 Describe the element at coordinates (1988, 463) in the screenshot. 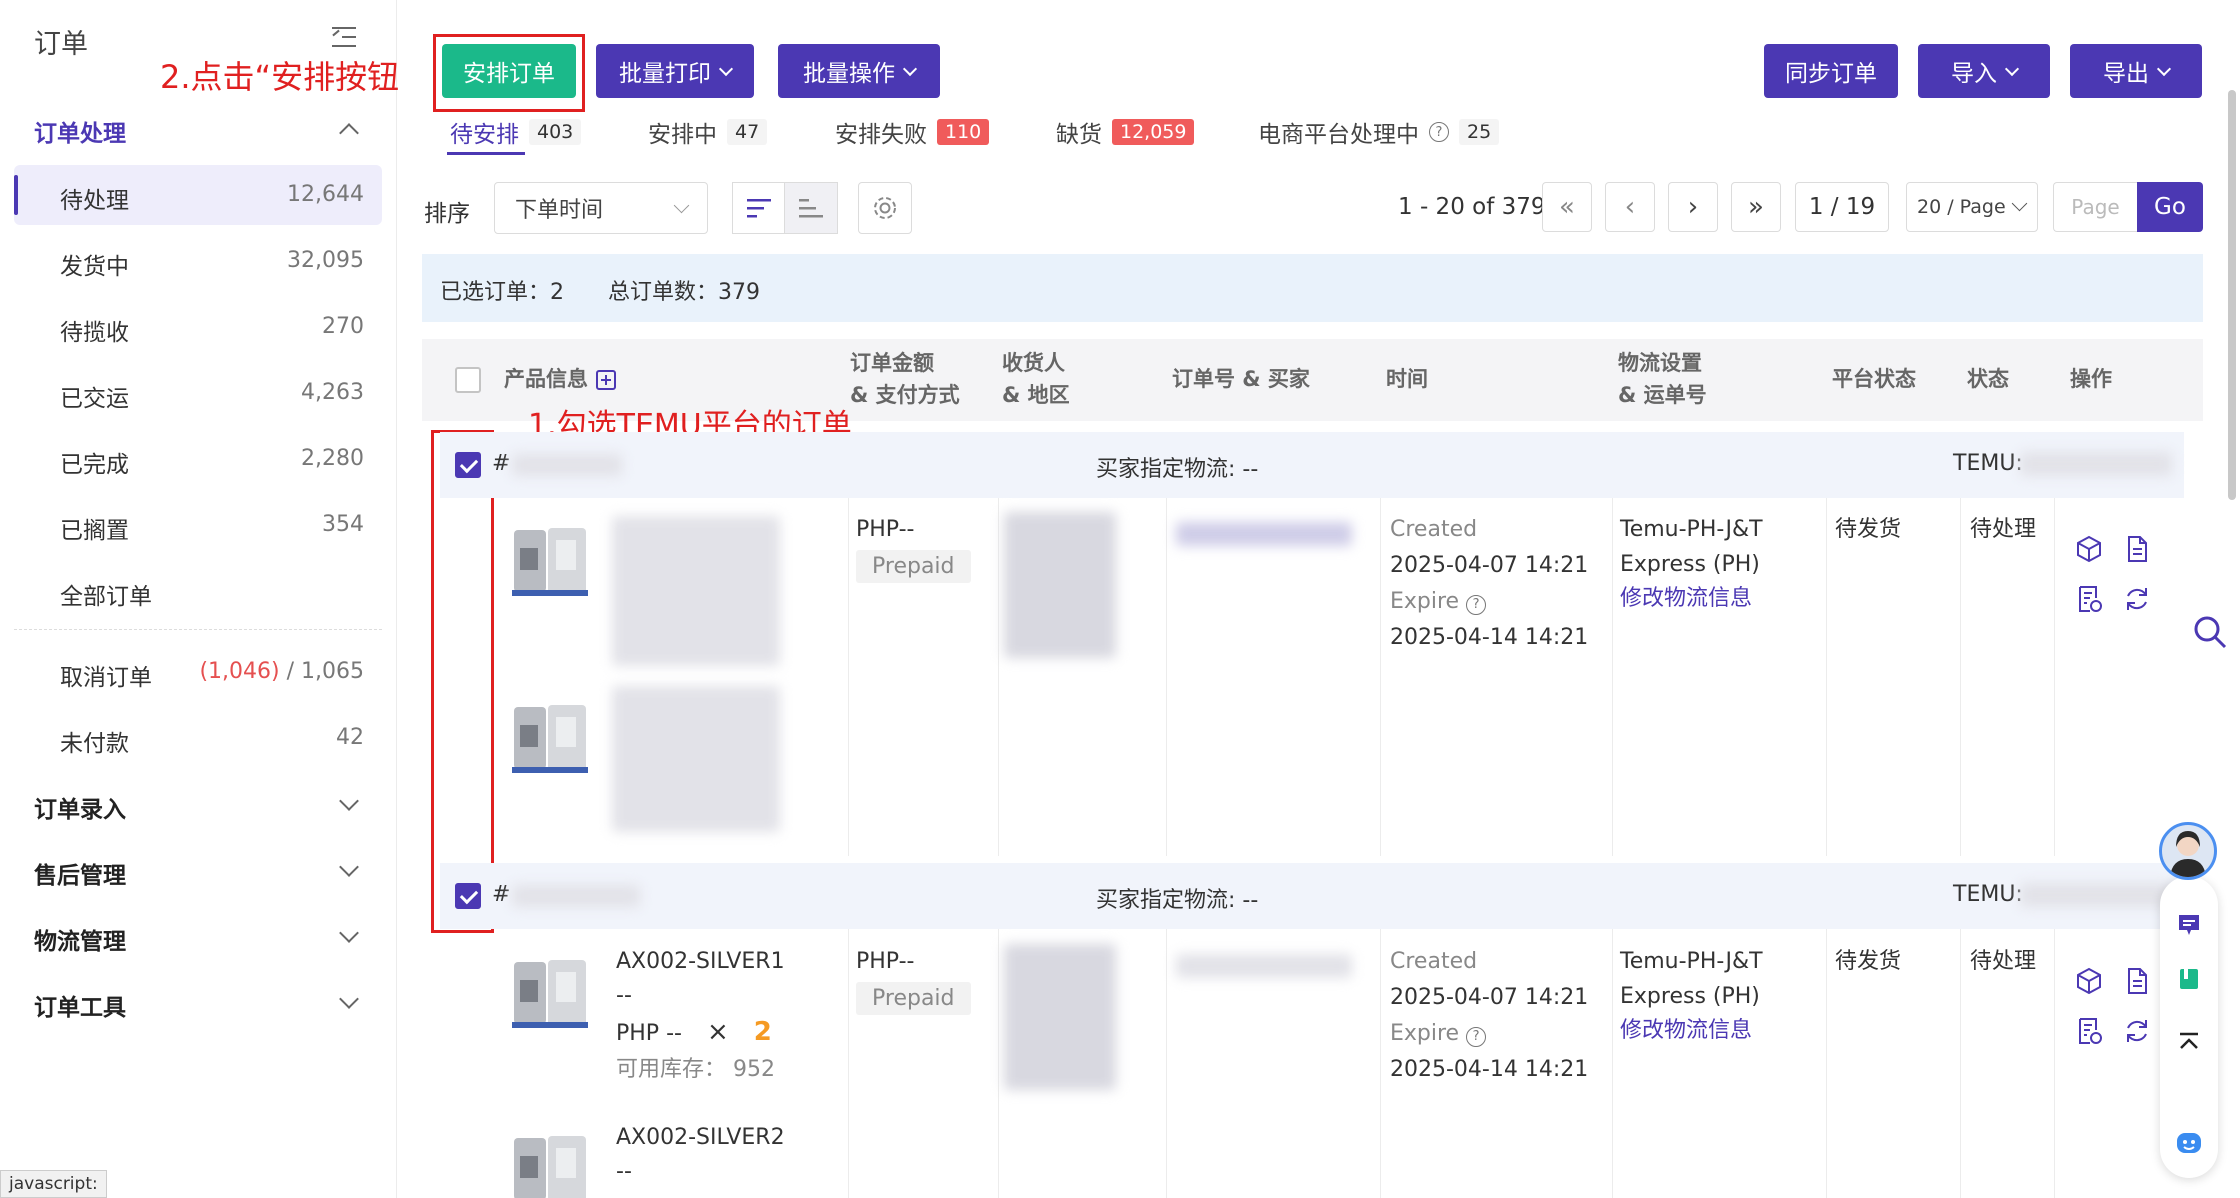

I see `platform-label: TEMU:` at that location.